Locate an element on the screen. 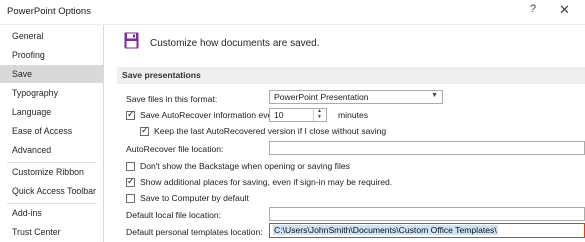  sidebar-item-proofing: Proofing is located at coordinates (51, 55).